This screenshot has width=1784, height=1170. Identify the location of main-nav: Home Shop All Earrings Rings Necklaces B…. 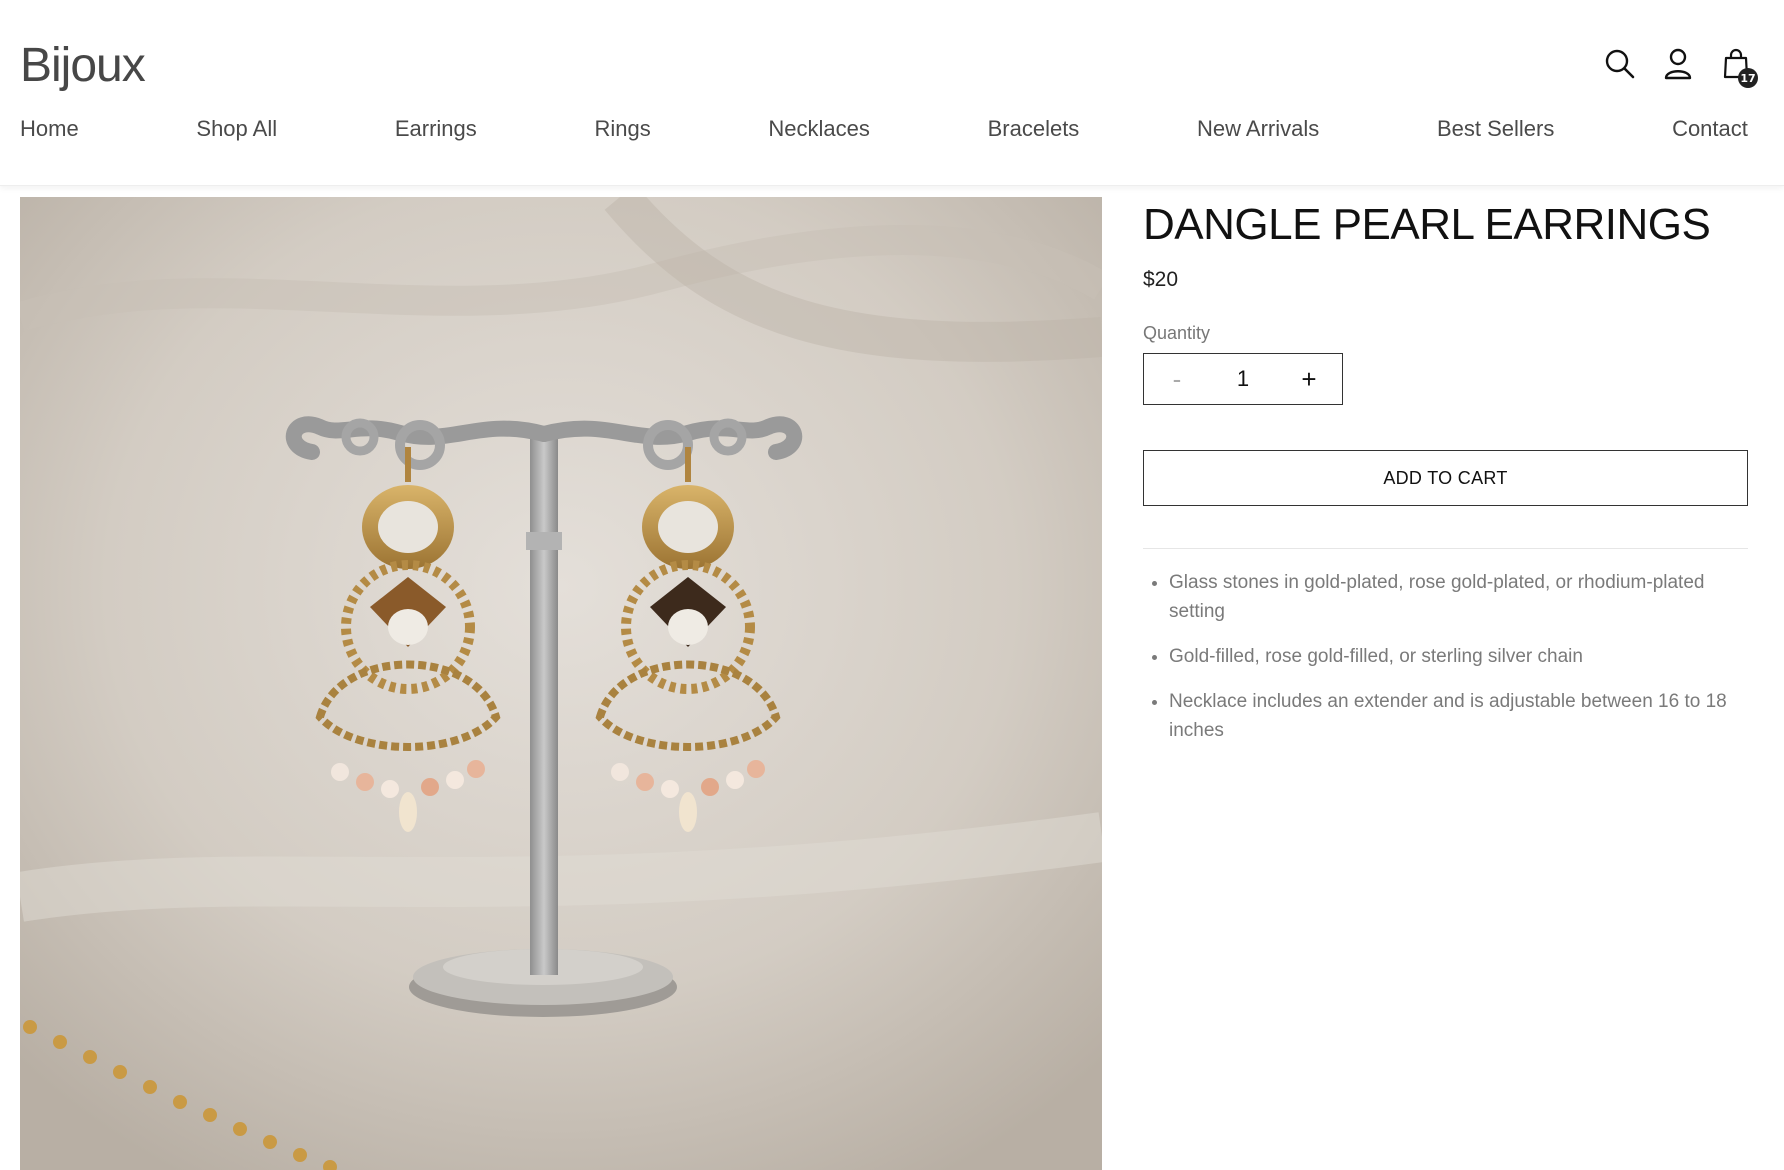
(884, 129).